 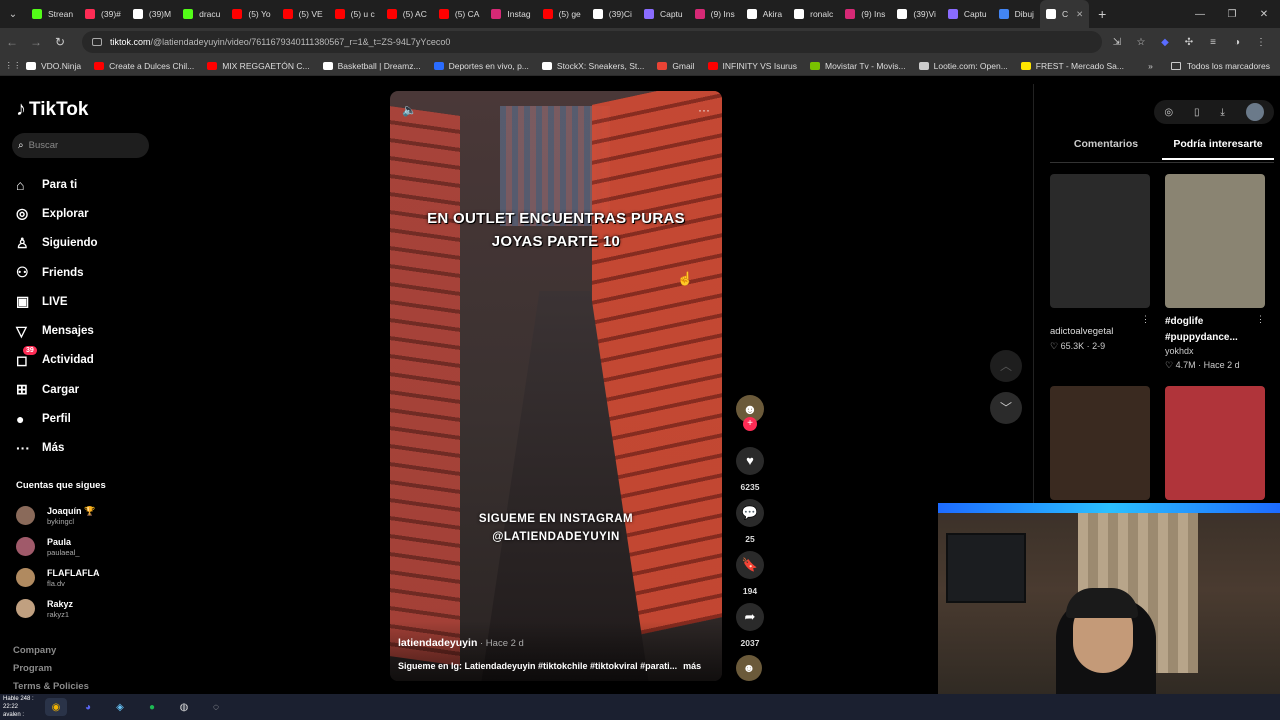 I want to click on right-panel-tab: Comentarios, so click(x=1106, y=149).